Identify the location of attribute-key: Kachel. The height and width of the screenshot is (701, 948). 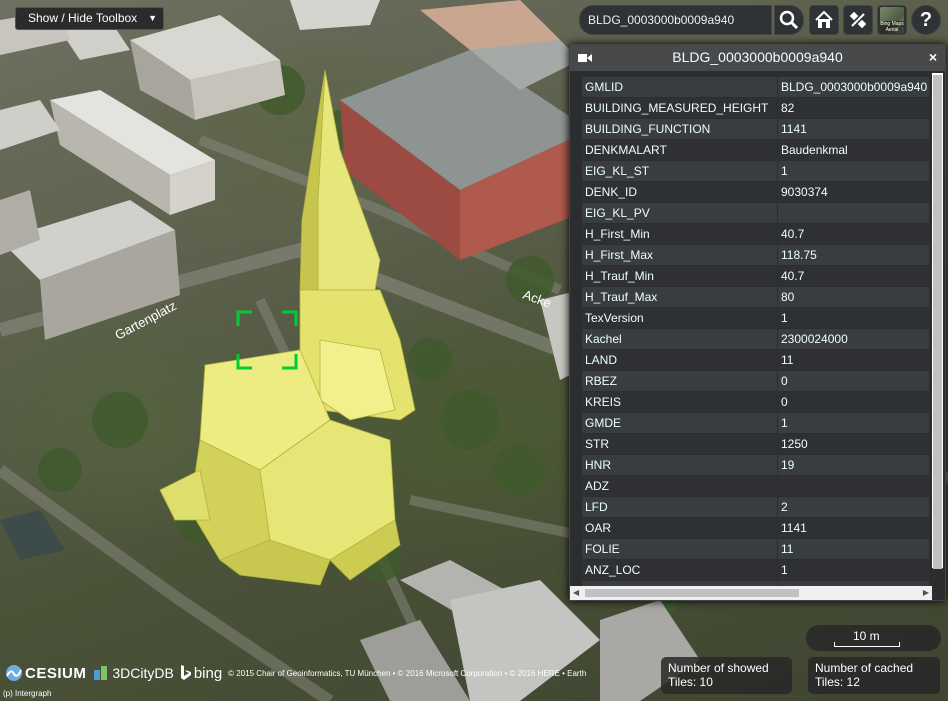
(679, 339).